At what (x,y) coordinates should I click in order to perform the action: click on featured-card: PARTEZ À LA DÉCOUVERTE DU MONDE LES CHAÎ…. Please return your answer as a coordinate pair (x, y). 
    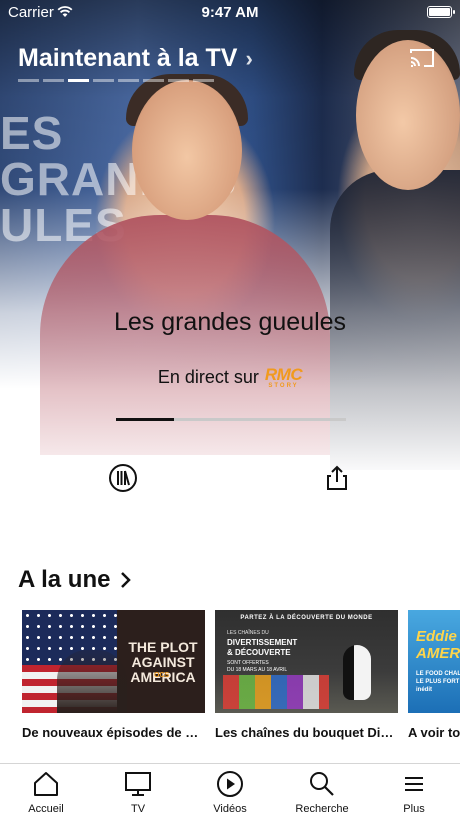
    Looking at the image, I should click on (306, 675).